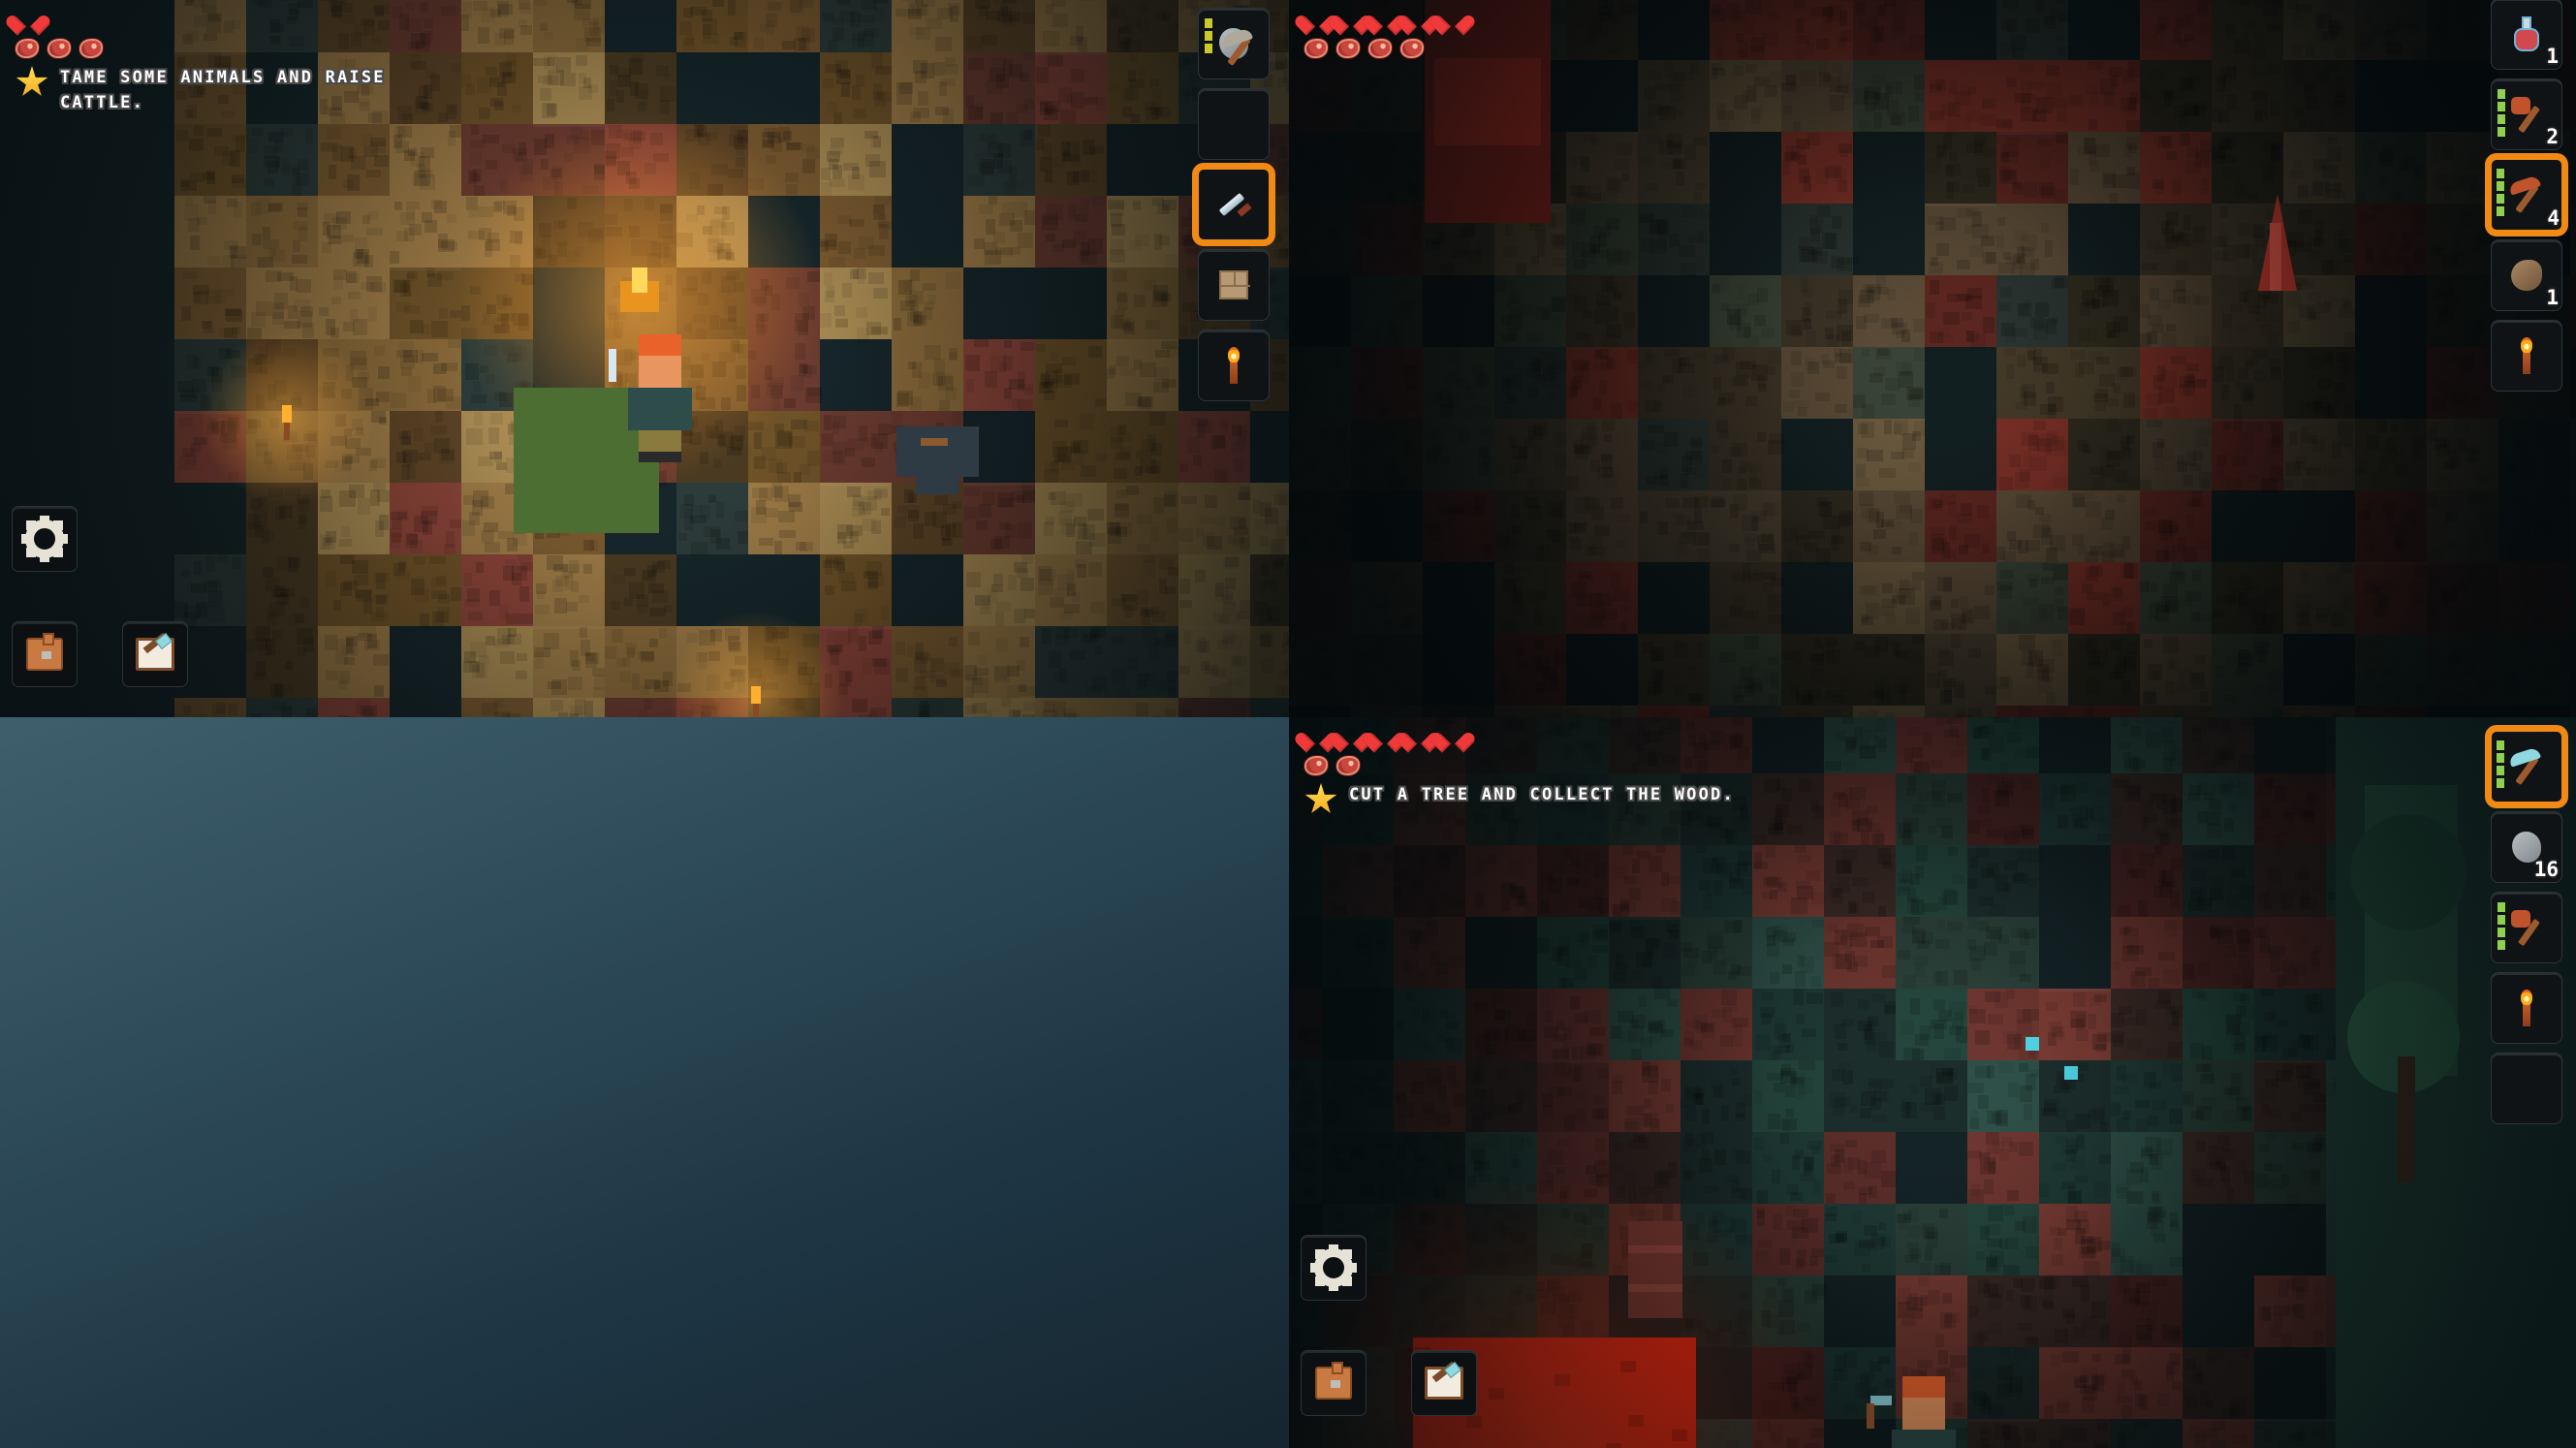  I want to click on hotbar-slot-4: 1, so click(2526, 275).